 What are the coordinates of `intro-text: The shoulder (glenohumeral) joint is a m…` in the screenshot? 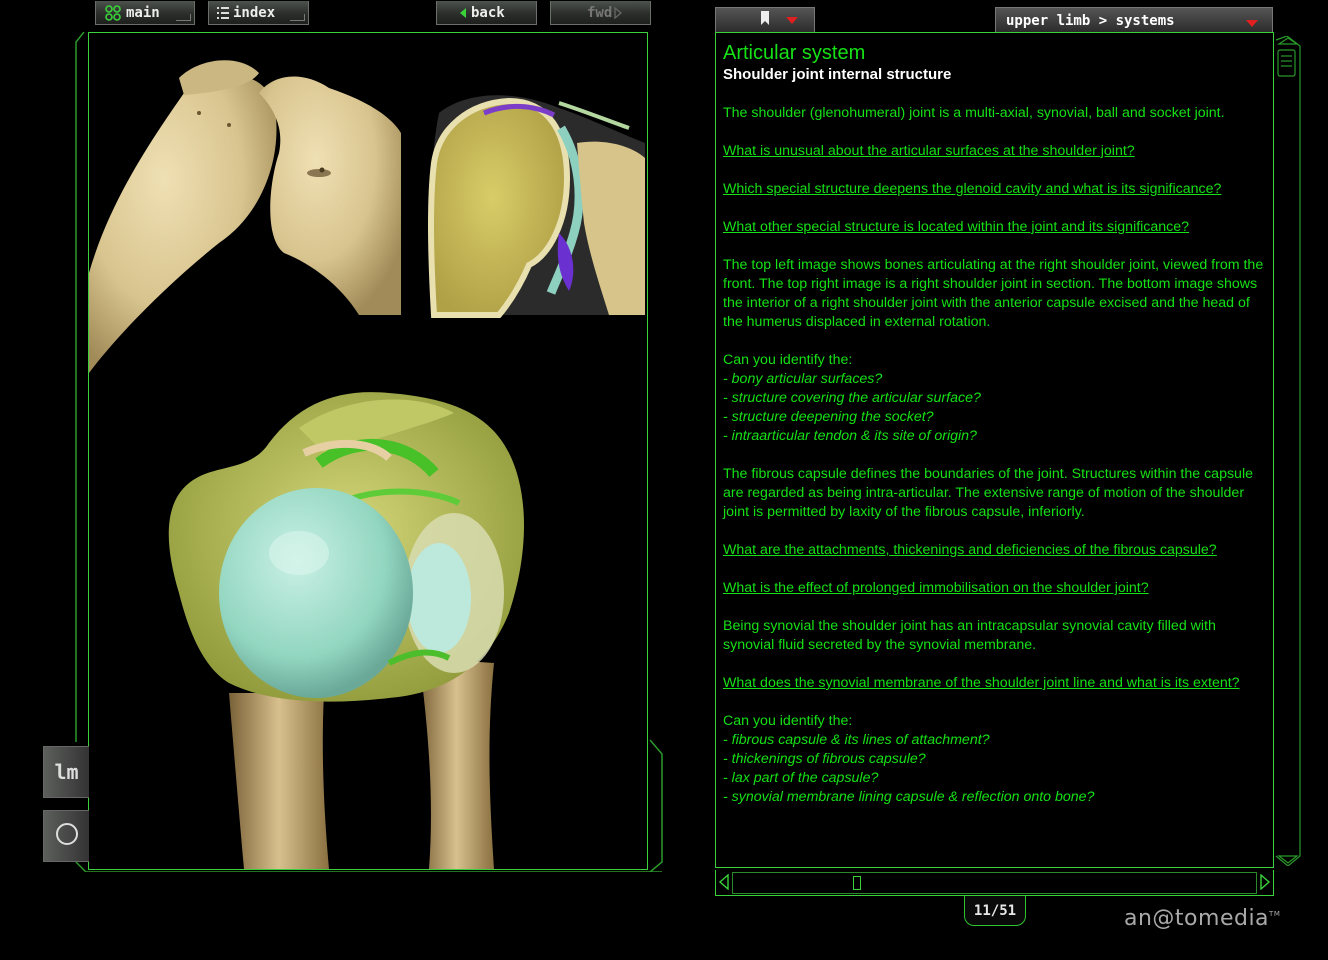 It's located at (974, 113).